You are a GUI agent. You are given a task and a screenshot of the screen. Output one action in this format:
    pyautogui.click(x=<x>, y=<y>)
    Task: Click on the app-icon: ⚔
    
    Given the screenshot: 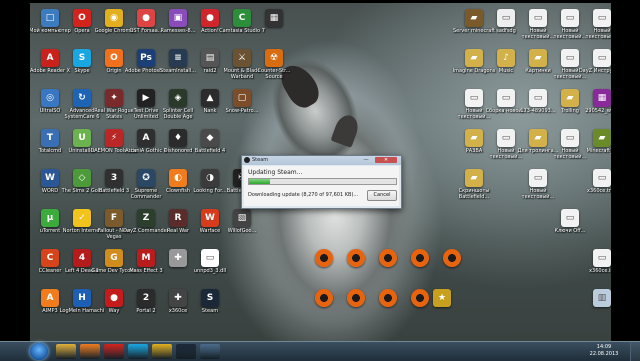 What is the action you would take?
    pyautogui.click(x=242, y=58)
    